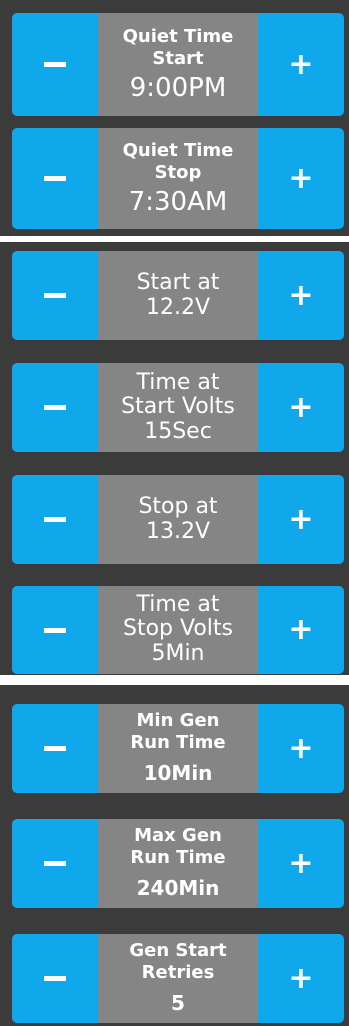  I want to click on max-gen-run-time-label-line1: Max Gen, so click(178, 835).